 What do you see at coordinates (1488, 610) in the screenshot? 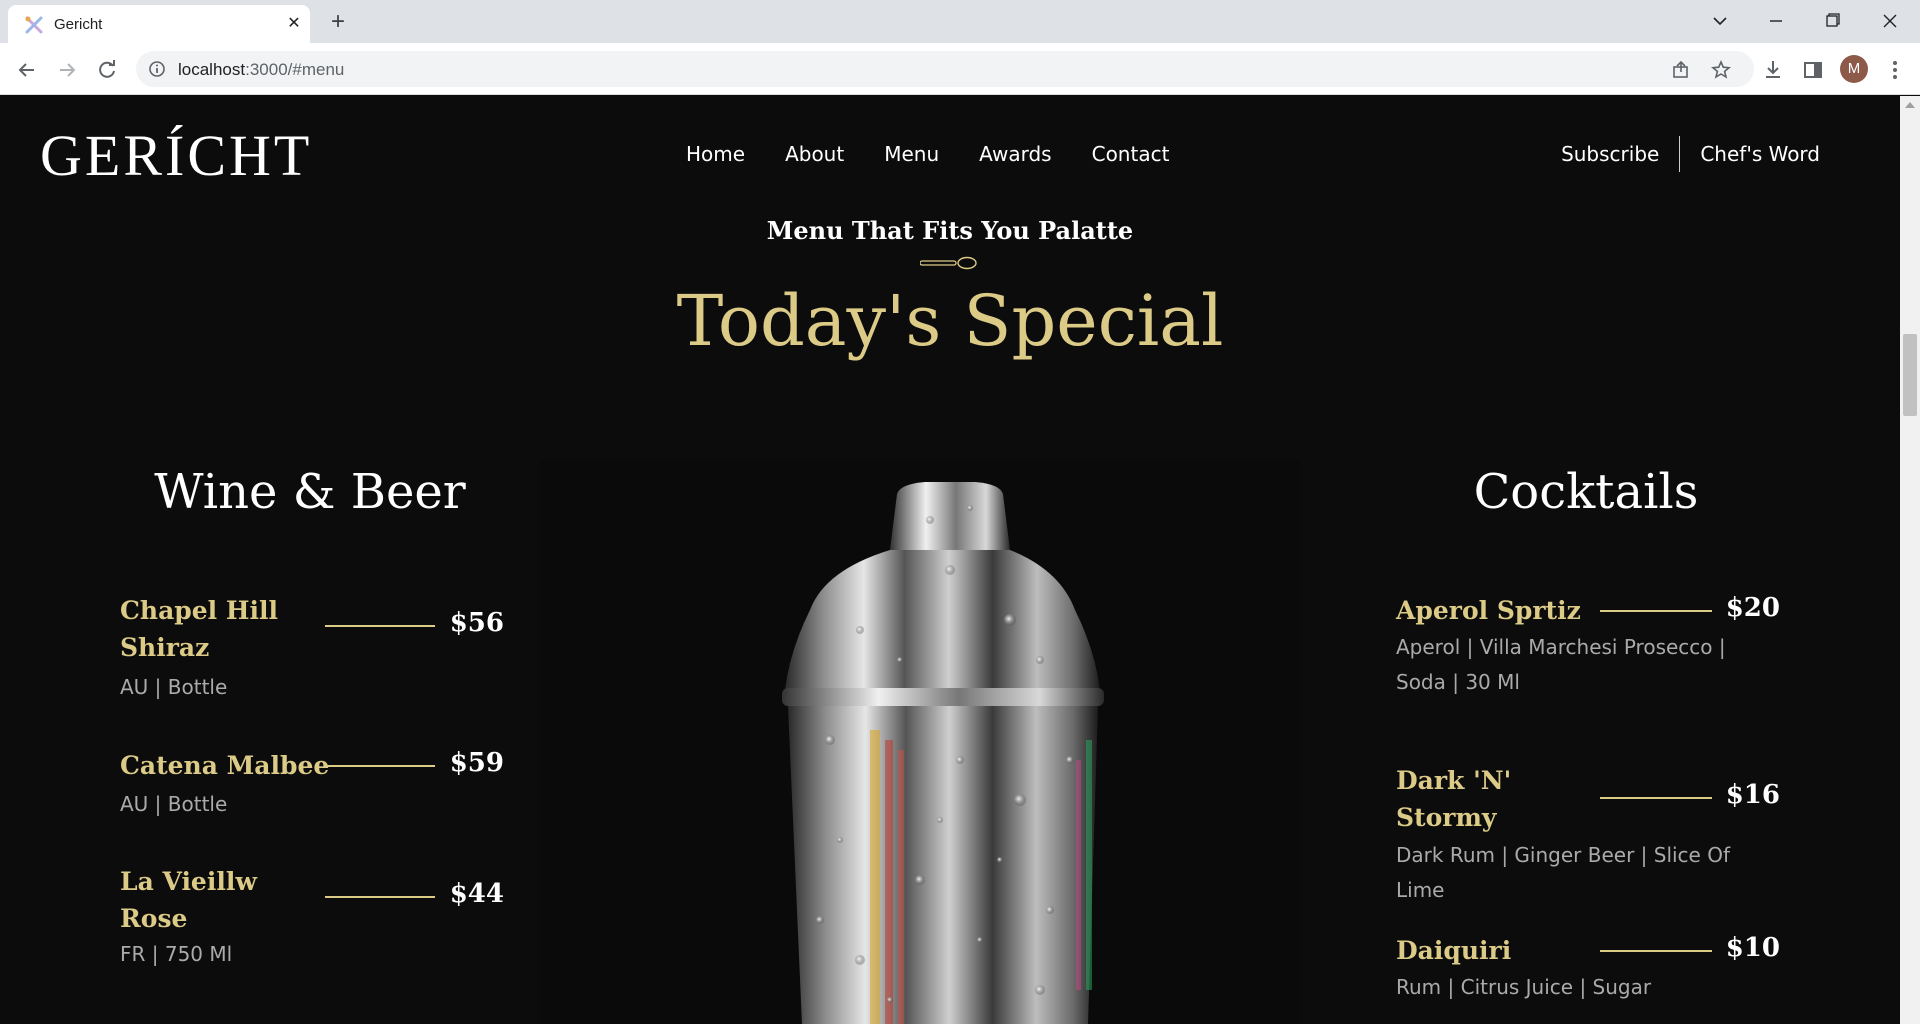
I see `cocktail-item-name: Aperol Sprtiz` at bounding box center [1488, 610].